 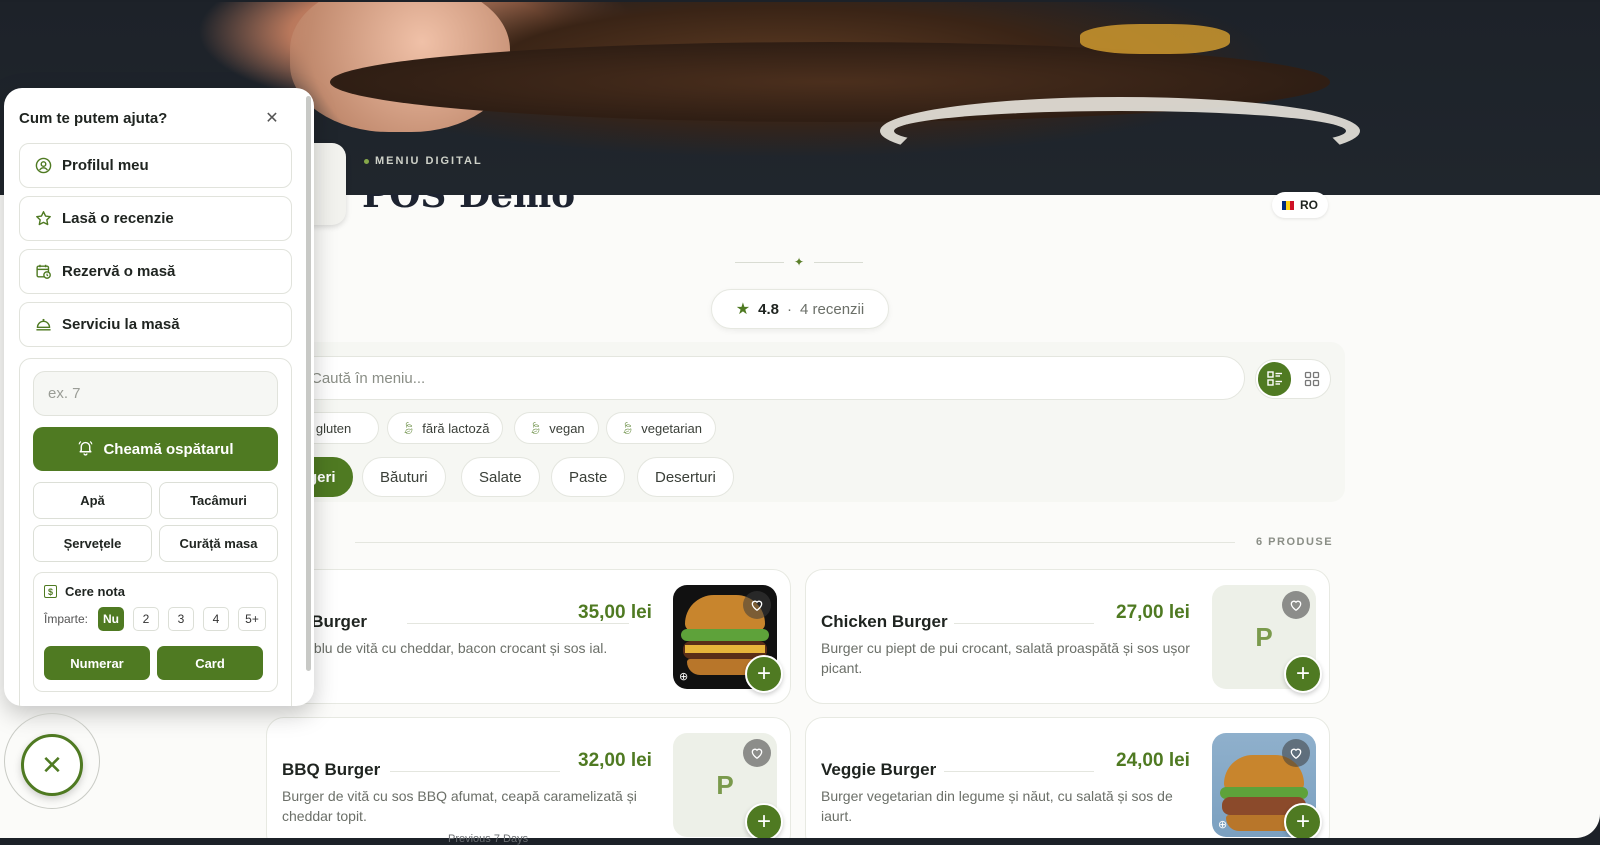 I want to click on star-icon, so click(x=43, y=218).